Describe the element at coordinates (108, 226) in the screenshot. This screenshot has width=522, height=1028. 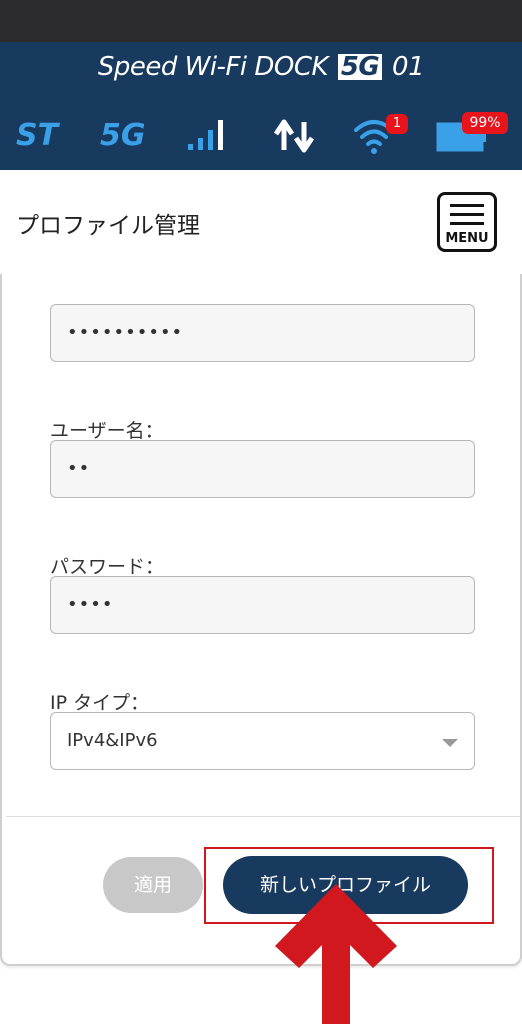
I see `page-title: プロファイル管理` at that location.